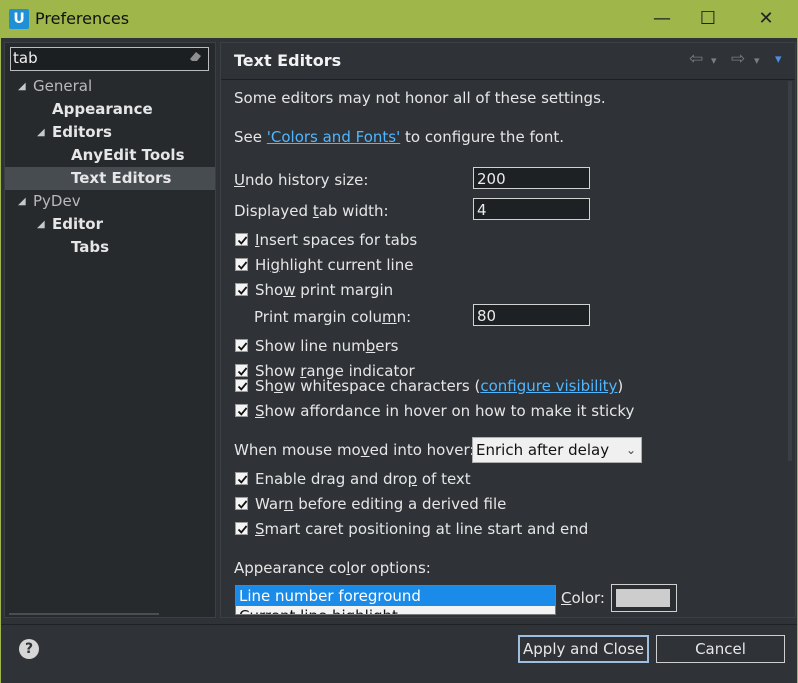 This screenshot has height=683, width=798. Describe the element at coordinates (301, 180) in the screenshot. I see `undo-history-label: Undo history size:` at that location.